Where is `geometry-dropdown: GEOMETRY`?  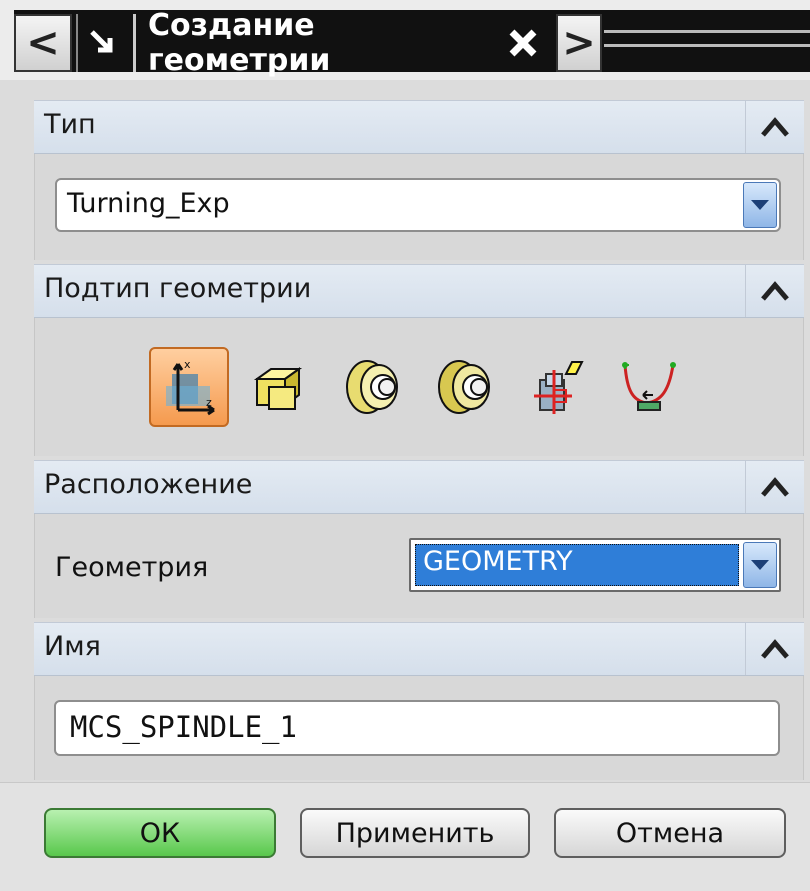
geometry-dropdown: GEOMETRY is located at coordinates (595, 565).